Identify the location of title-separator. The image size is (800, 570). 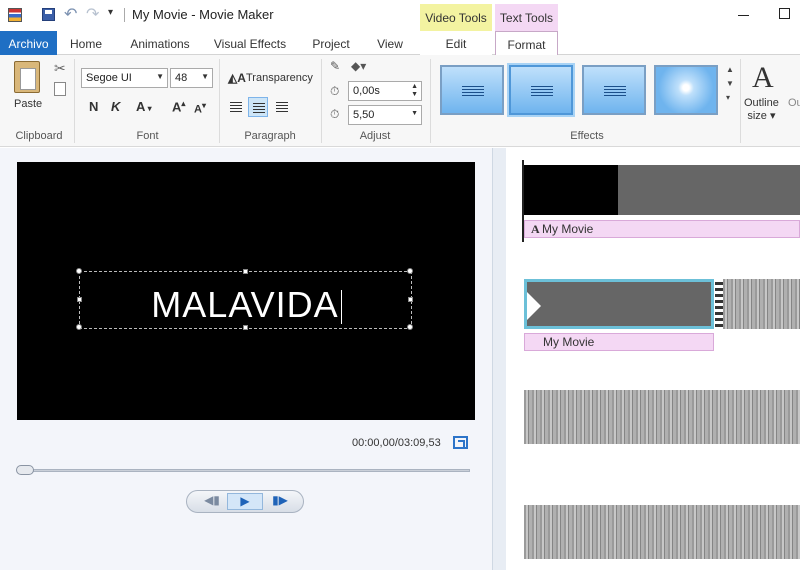
(124, 15).